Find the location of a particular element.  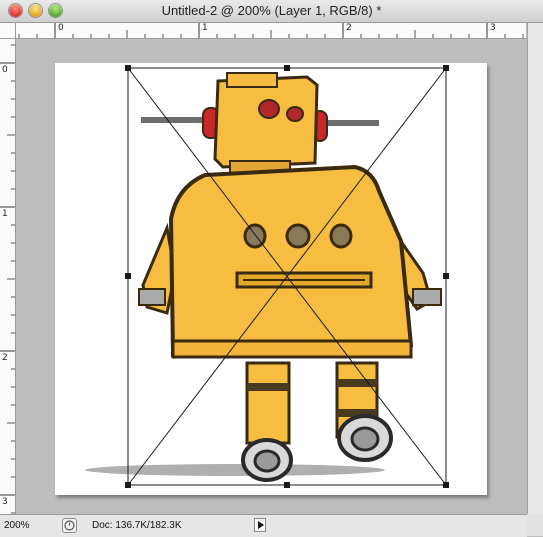

wheel-left is located at coordinates (267, 460).